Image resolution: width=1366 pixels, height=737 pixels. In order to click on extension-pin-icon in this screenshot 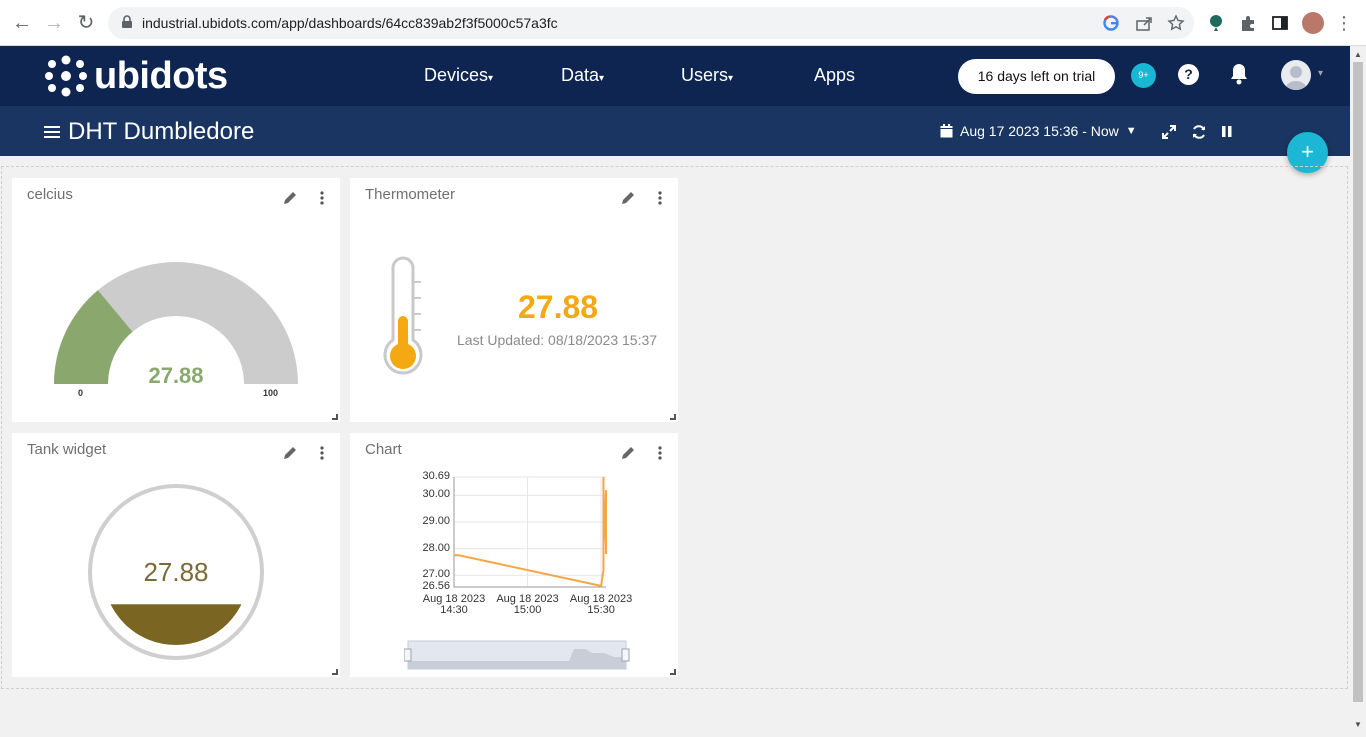, I will do `click(1216, 23)`.